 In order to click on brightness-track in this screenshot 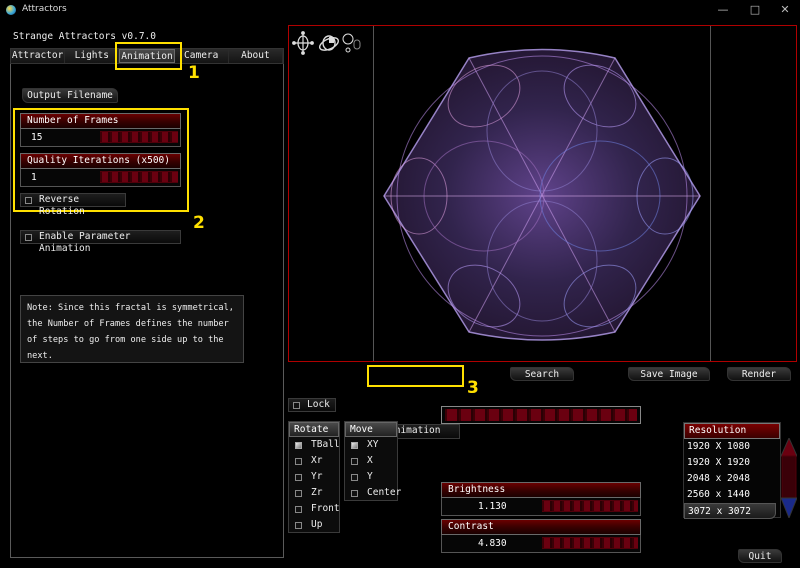, I will do `click(590, 506)`.